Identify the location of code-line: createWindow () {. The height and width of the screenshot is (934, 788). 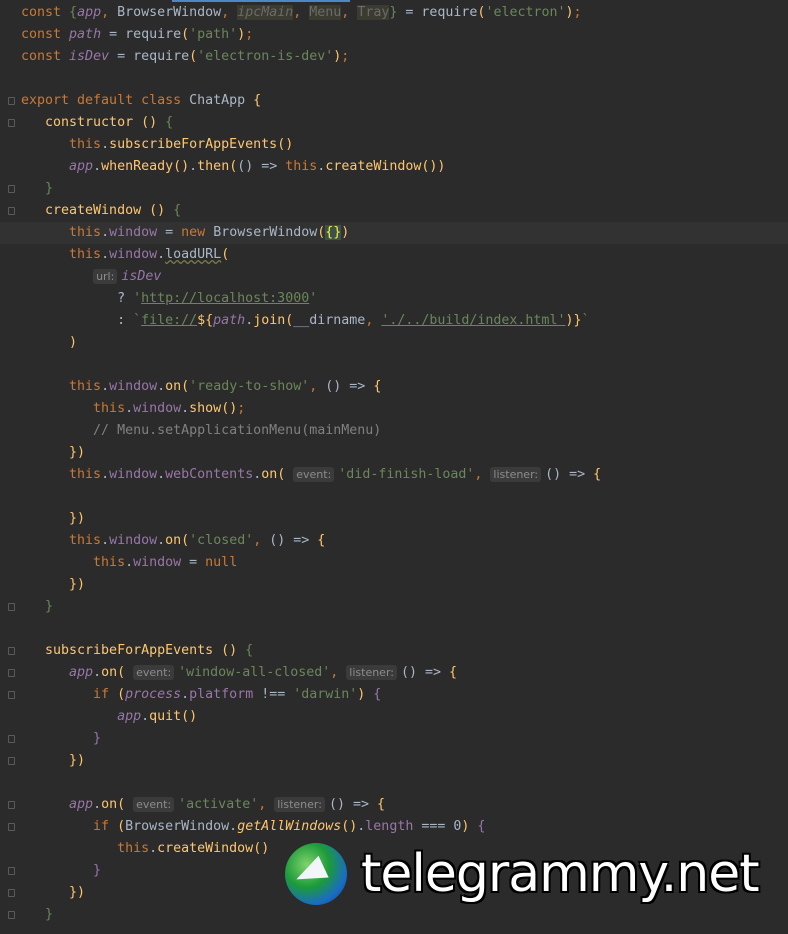
(398, 211).